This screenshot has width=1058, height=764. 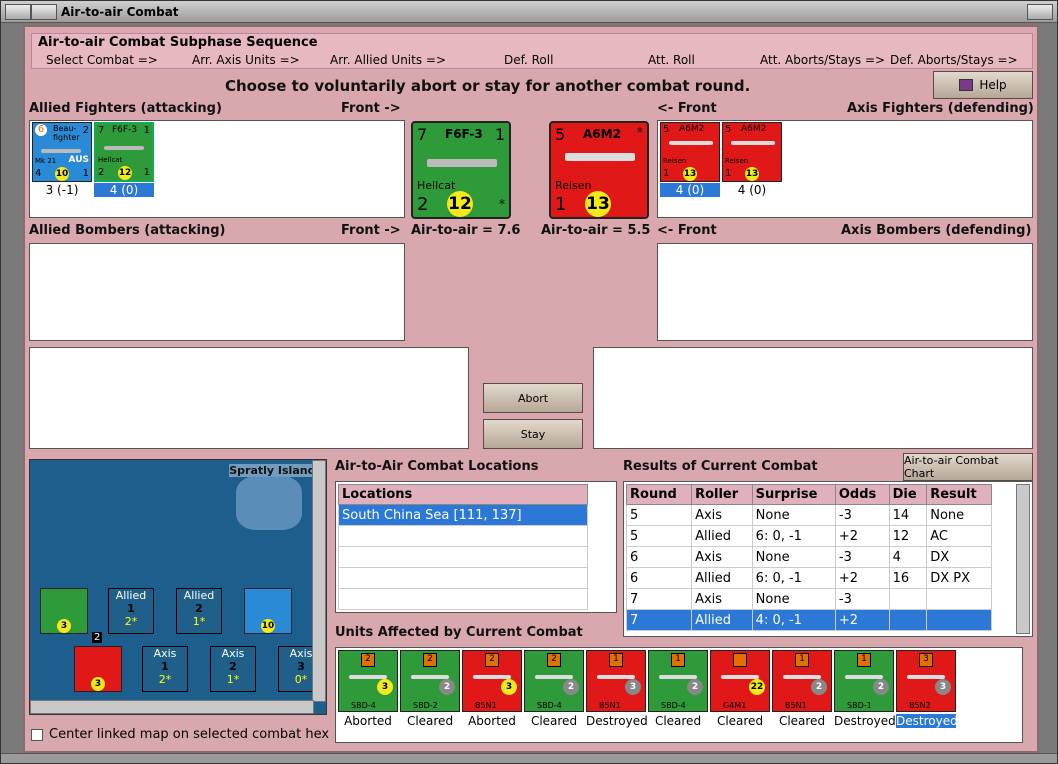 What do you see at coordinates (249, 398) in the screenshot?
I see `allied-notes-box` at bounding box center [249, 398].